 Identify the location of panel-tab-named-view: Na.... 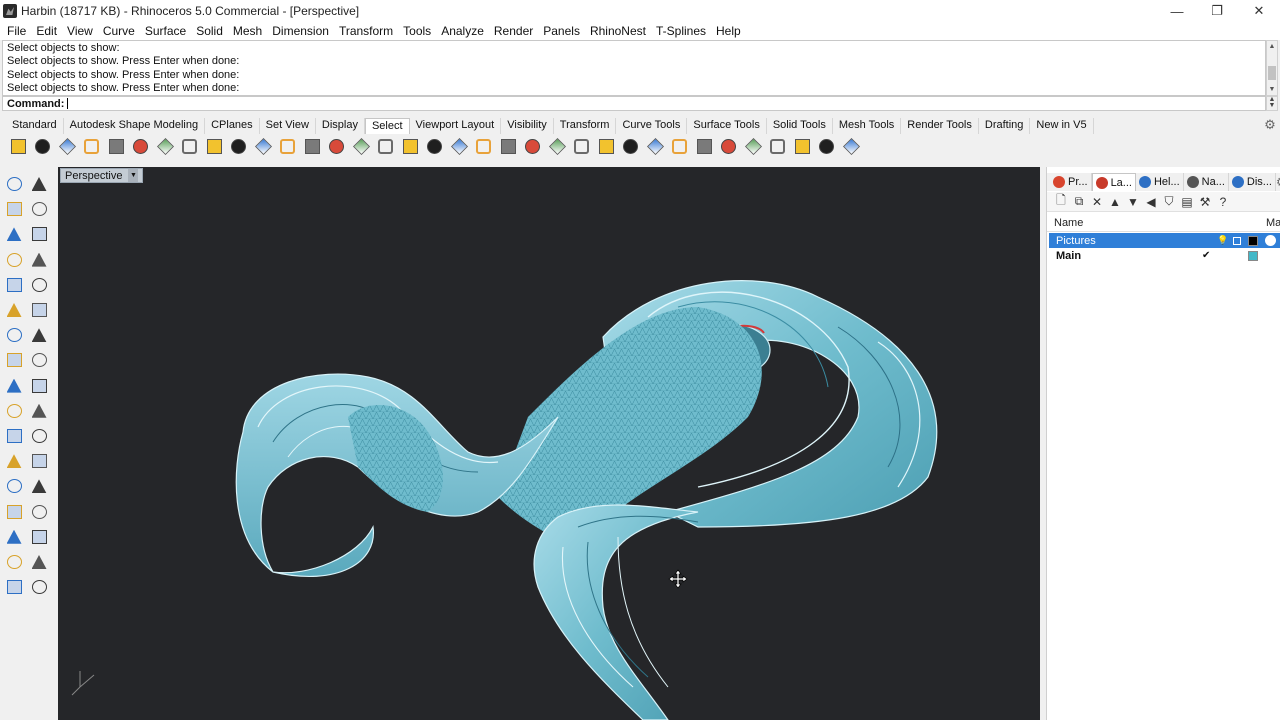
(1206, 182).